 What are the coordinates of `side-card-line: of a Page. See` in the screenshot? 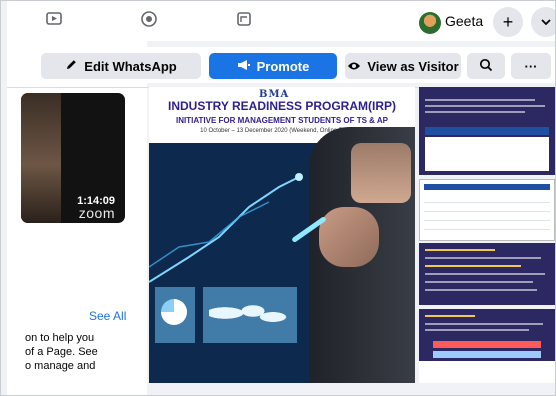 It's located at (61, 352).